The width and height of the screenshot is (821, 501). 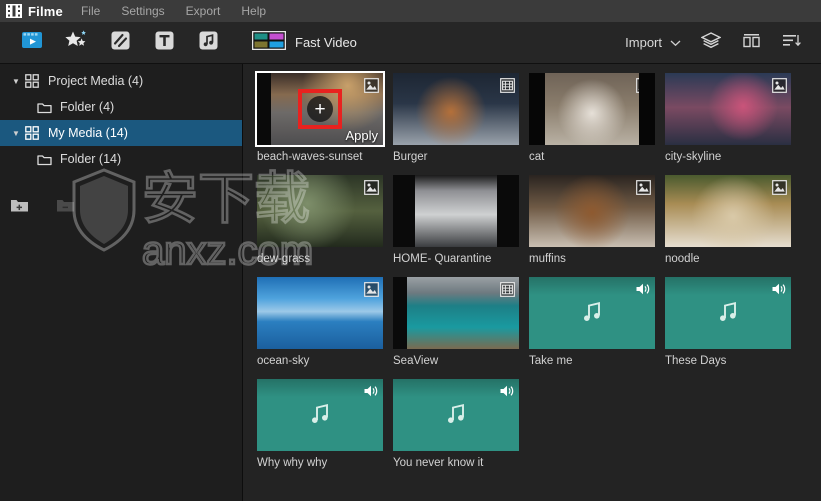 I want to click on toolbar-button-transitions, so click(x=120, y=43).